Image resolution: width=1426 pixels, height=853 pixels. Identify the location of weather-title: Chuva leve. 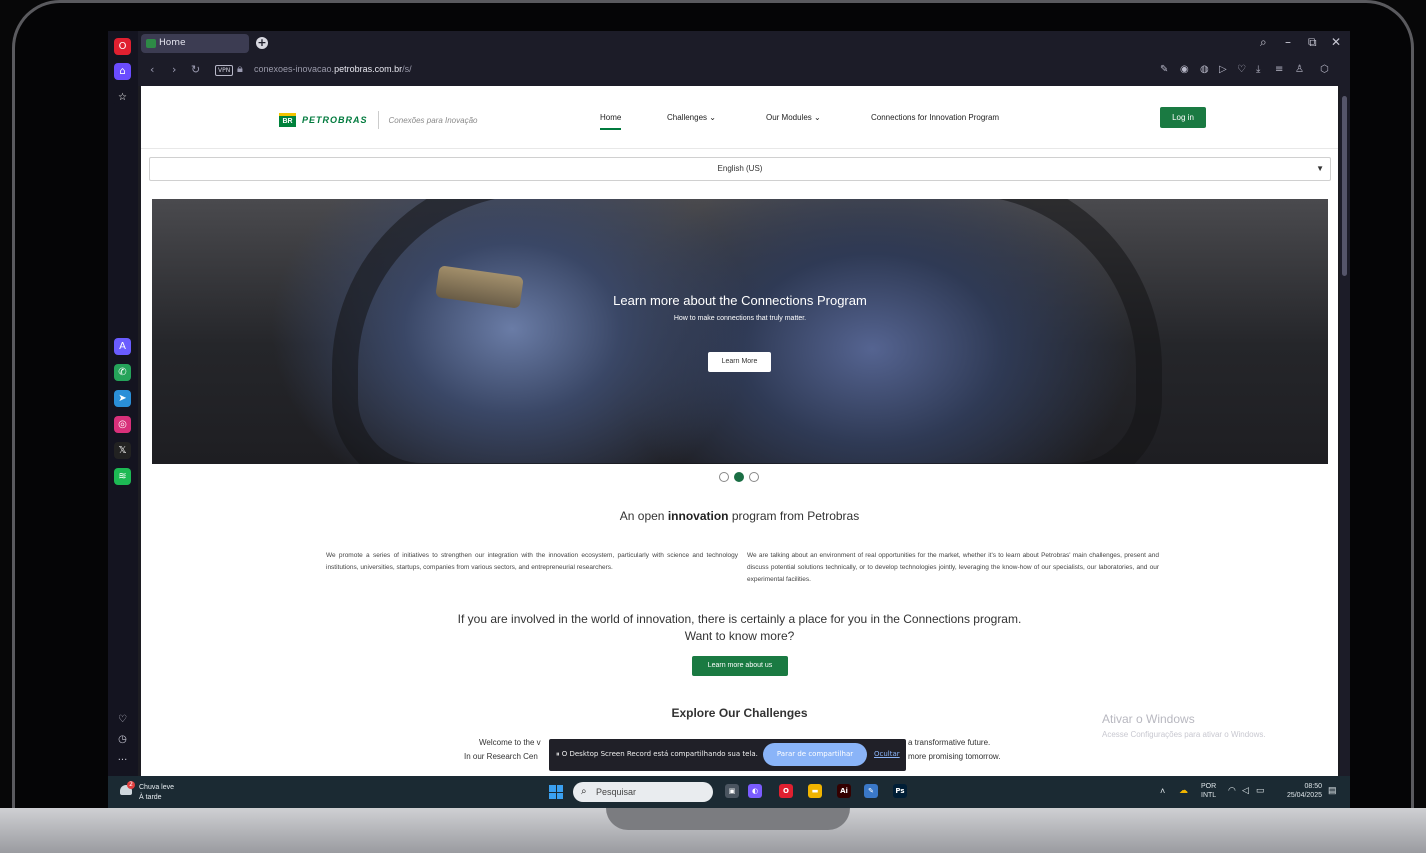
(157, 787).